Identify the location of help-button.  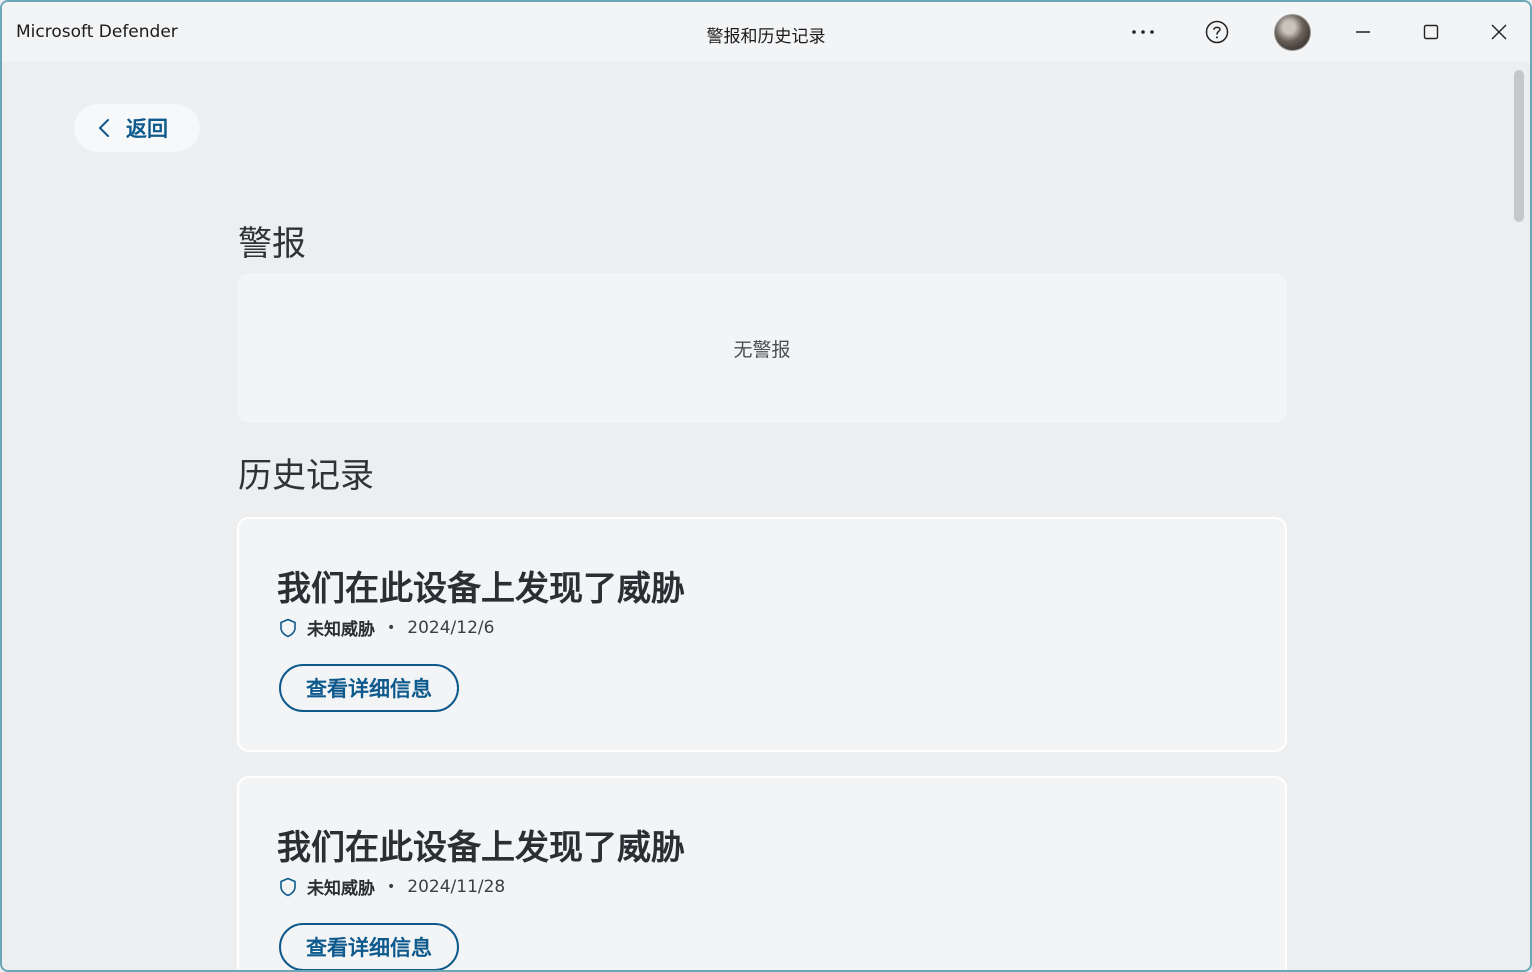
(1217, 32).